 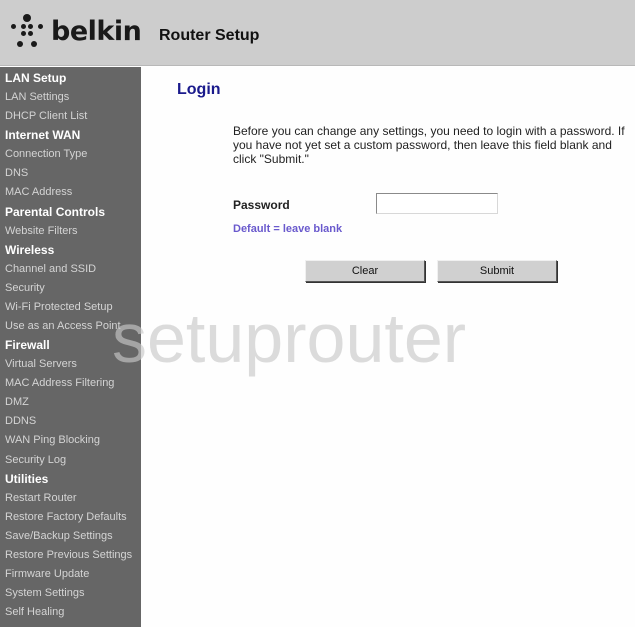 What do you see at coordinates (37, 97) in the screenshot?
I see `sidebar-item-lan-settings: LAN Settings` at bounding box center [37, 97].